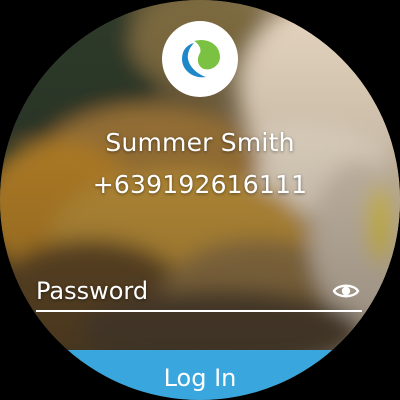  I want to click on app-logo-icon, so click(201, 58).